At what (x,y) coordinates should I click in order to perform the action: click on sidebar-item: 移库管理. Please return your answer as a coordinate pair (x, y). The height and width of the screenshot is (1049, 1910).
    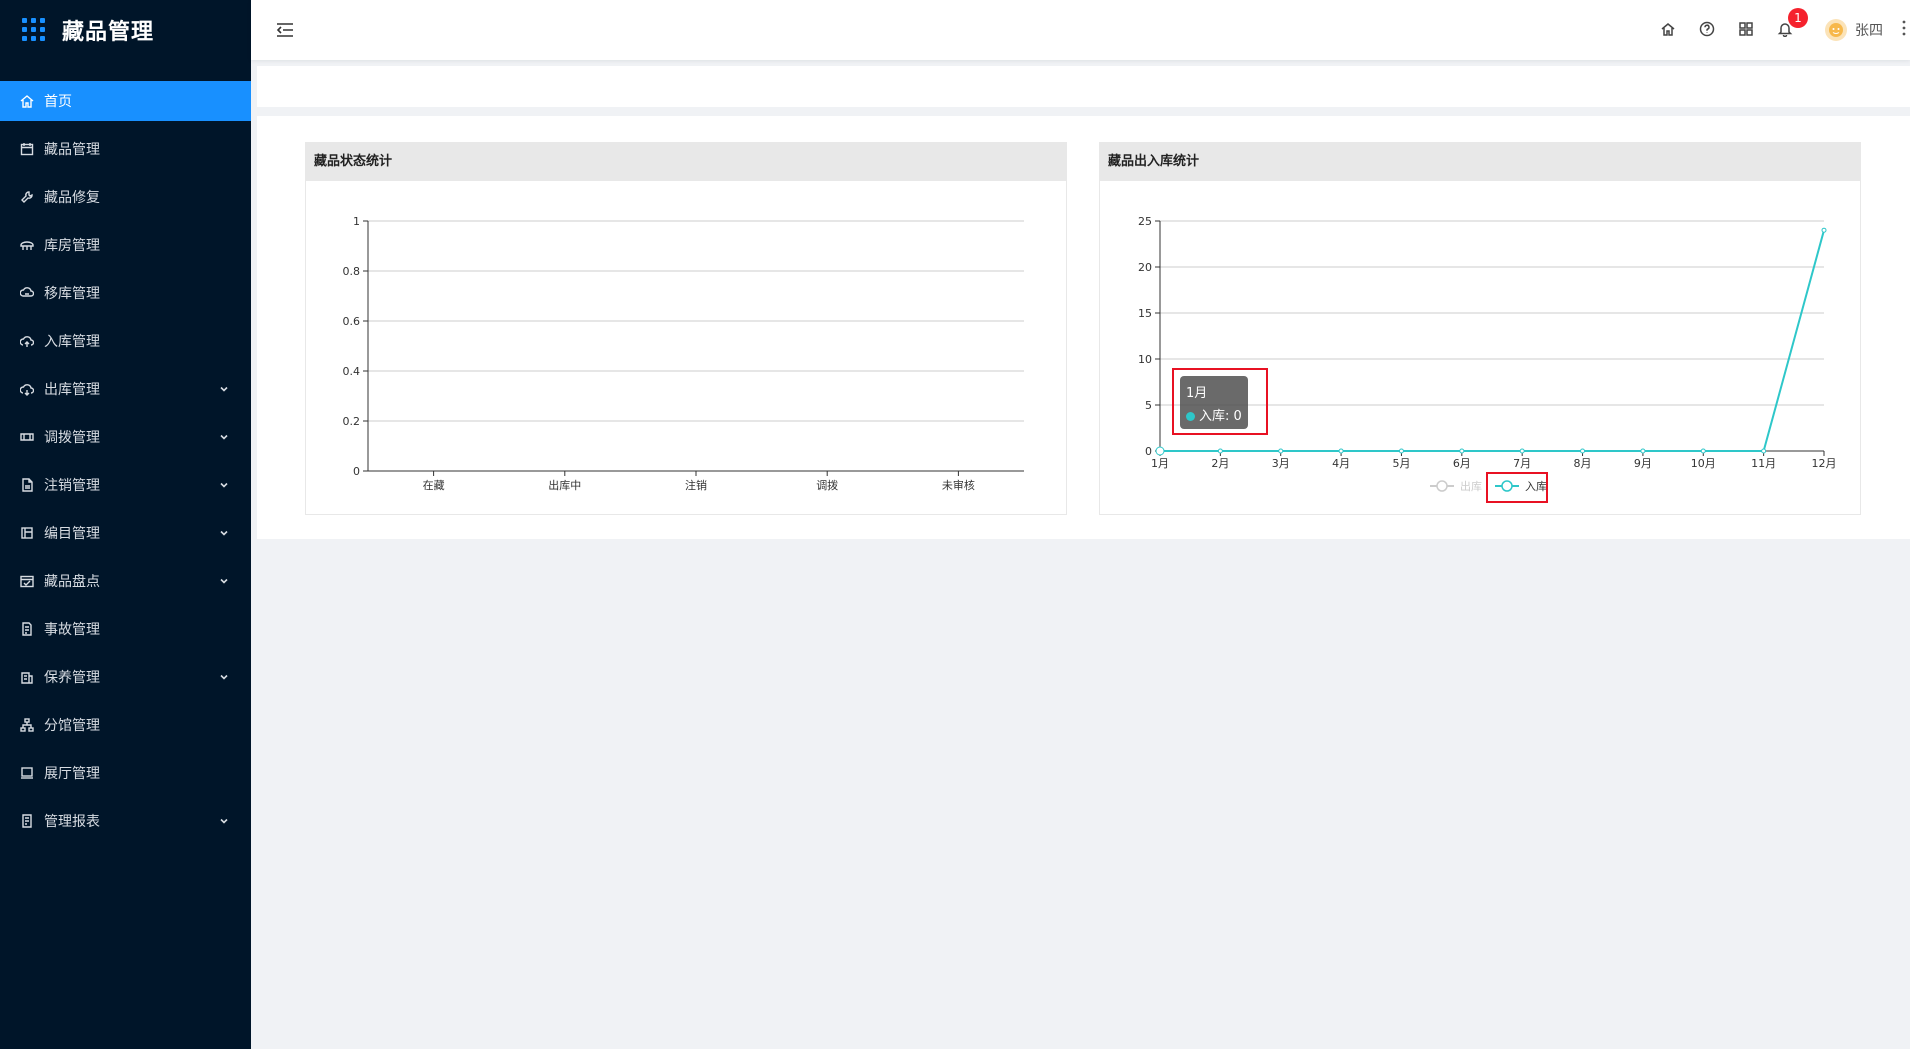
    Looking at the image, I should click on (125, 293).